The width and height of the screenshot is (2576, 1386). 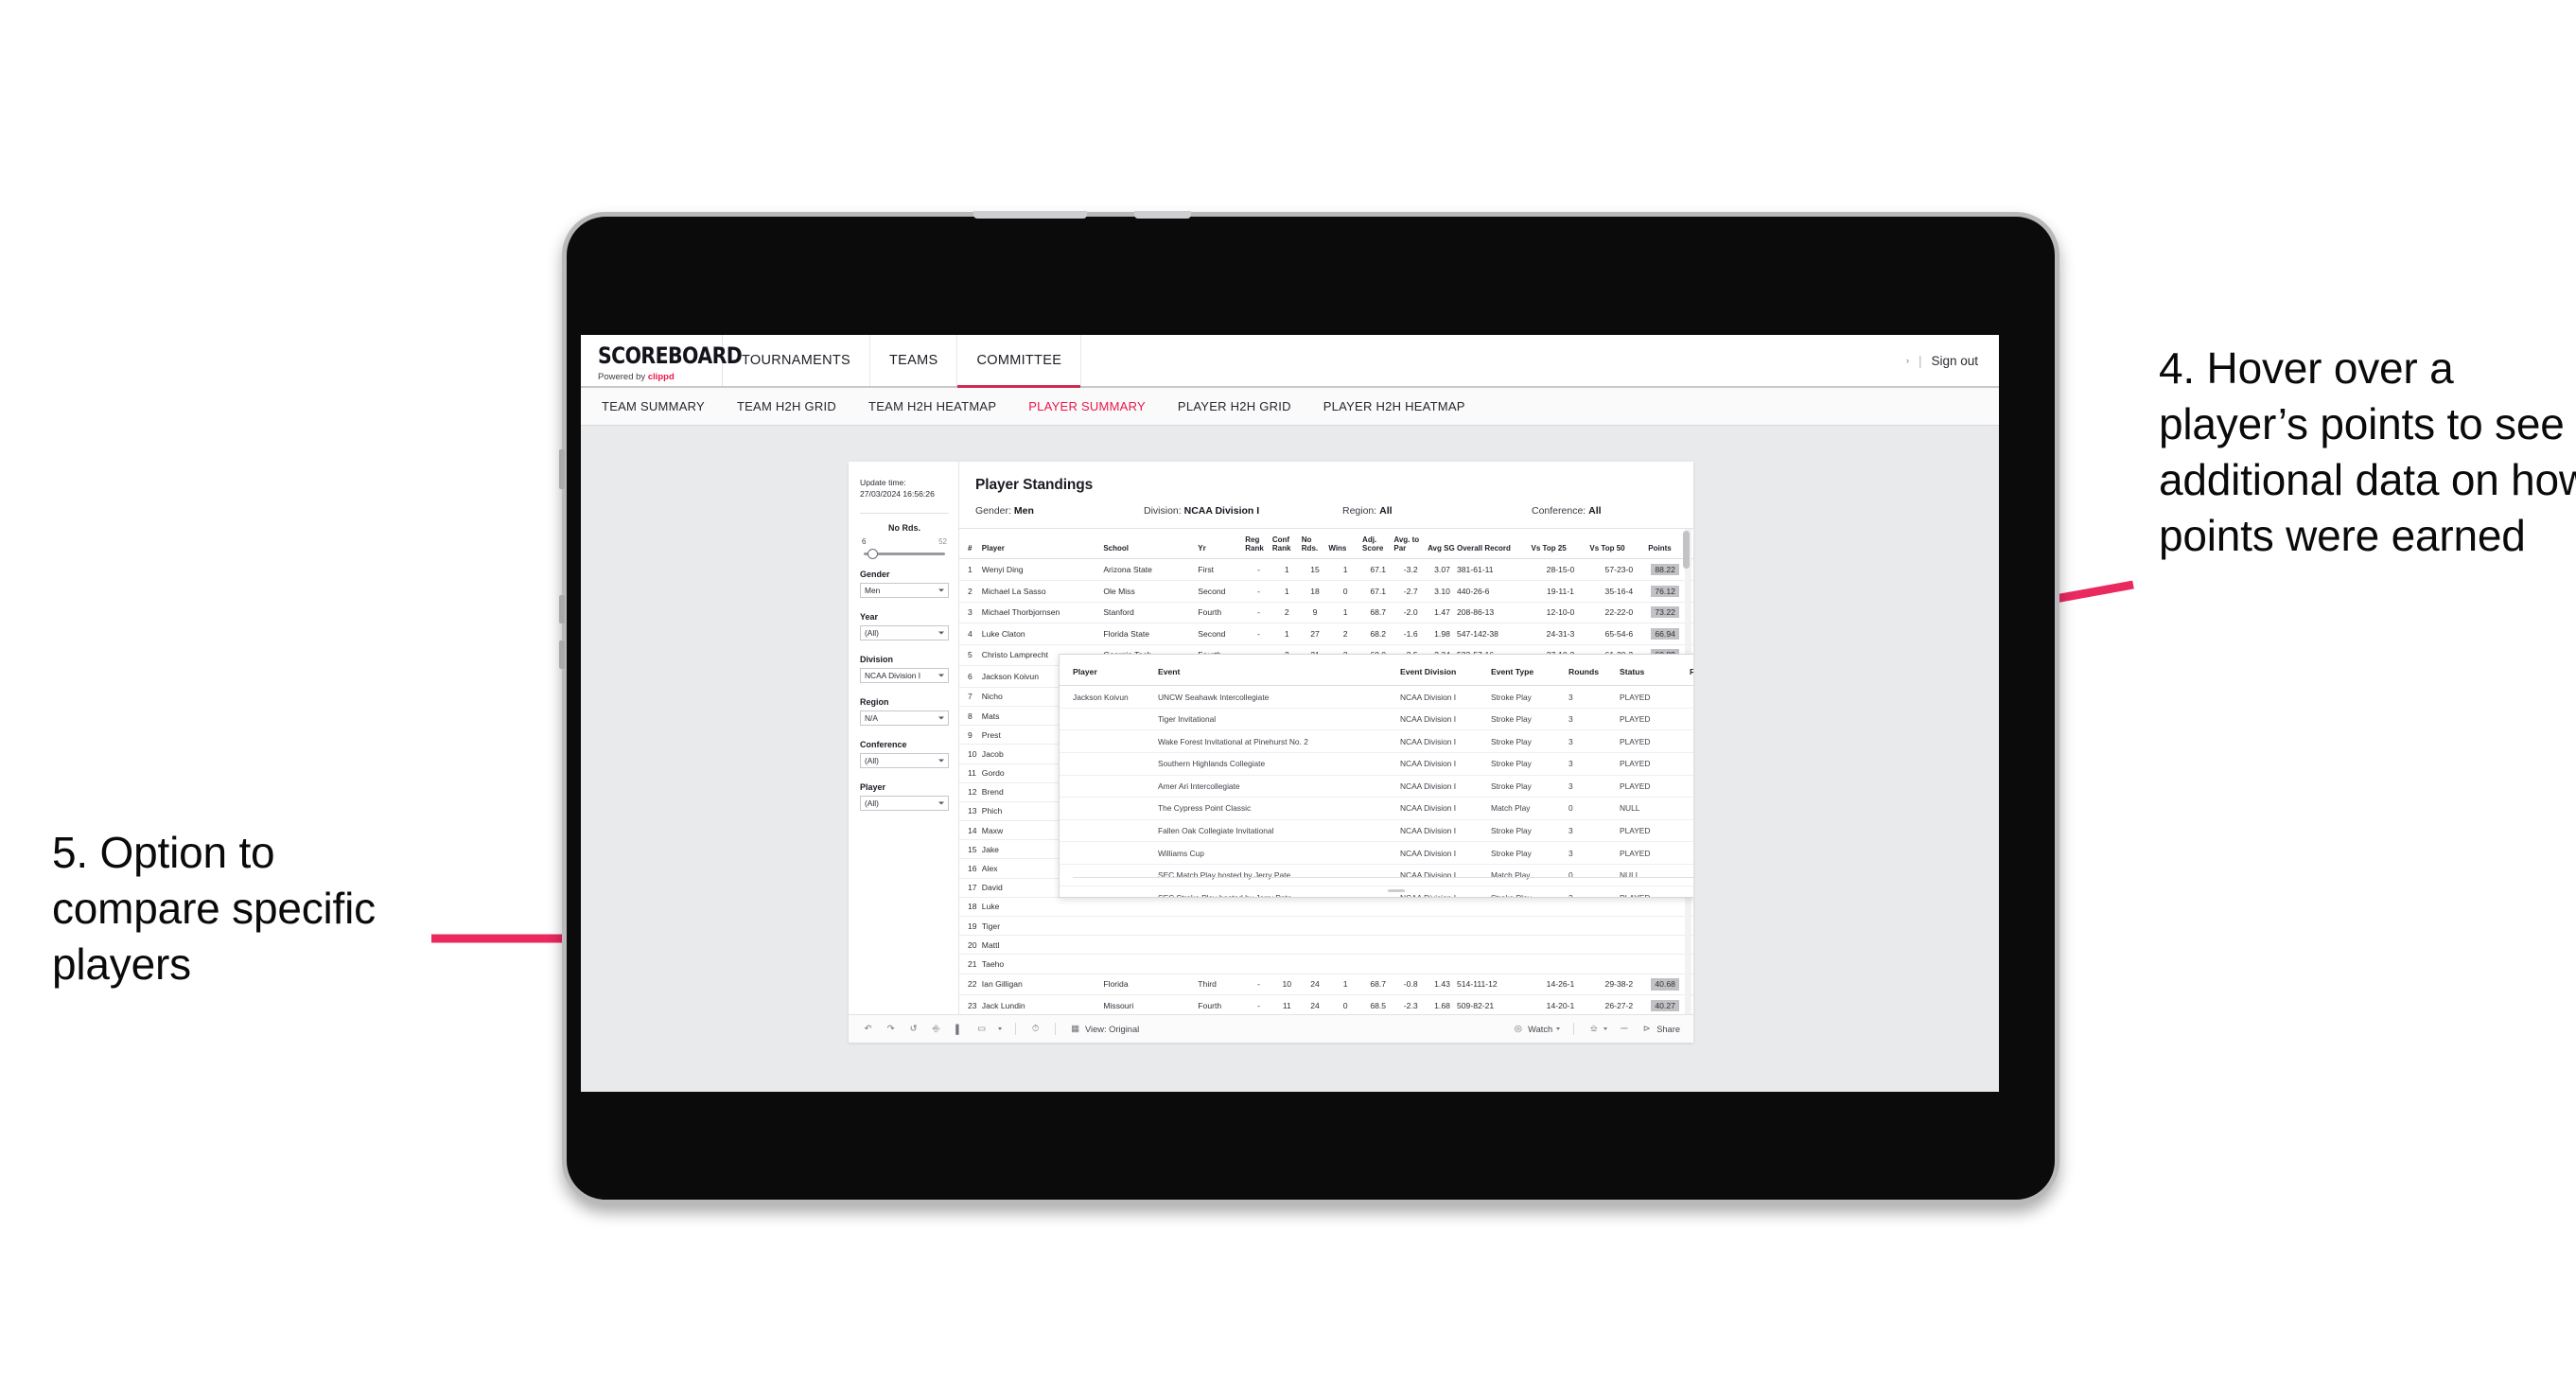 What do you see at coordinates (1660, 1029) in the screenshot?
I see `share-button: ⊳ Share` at bounding box center [1660, 1029].